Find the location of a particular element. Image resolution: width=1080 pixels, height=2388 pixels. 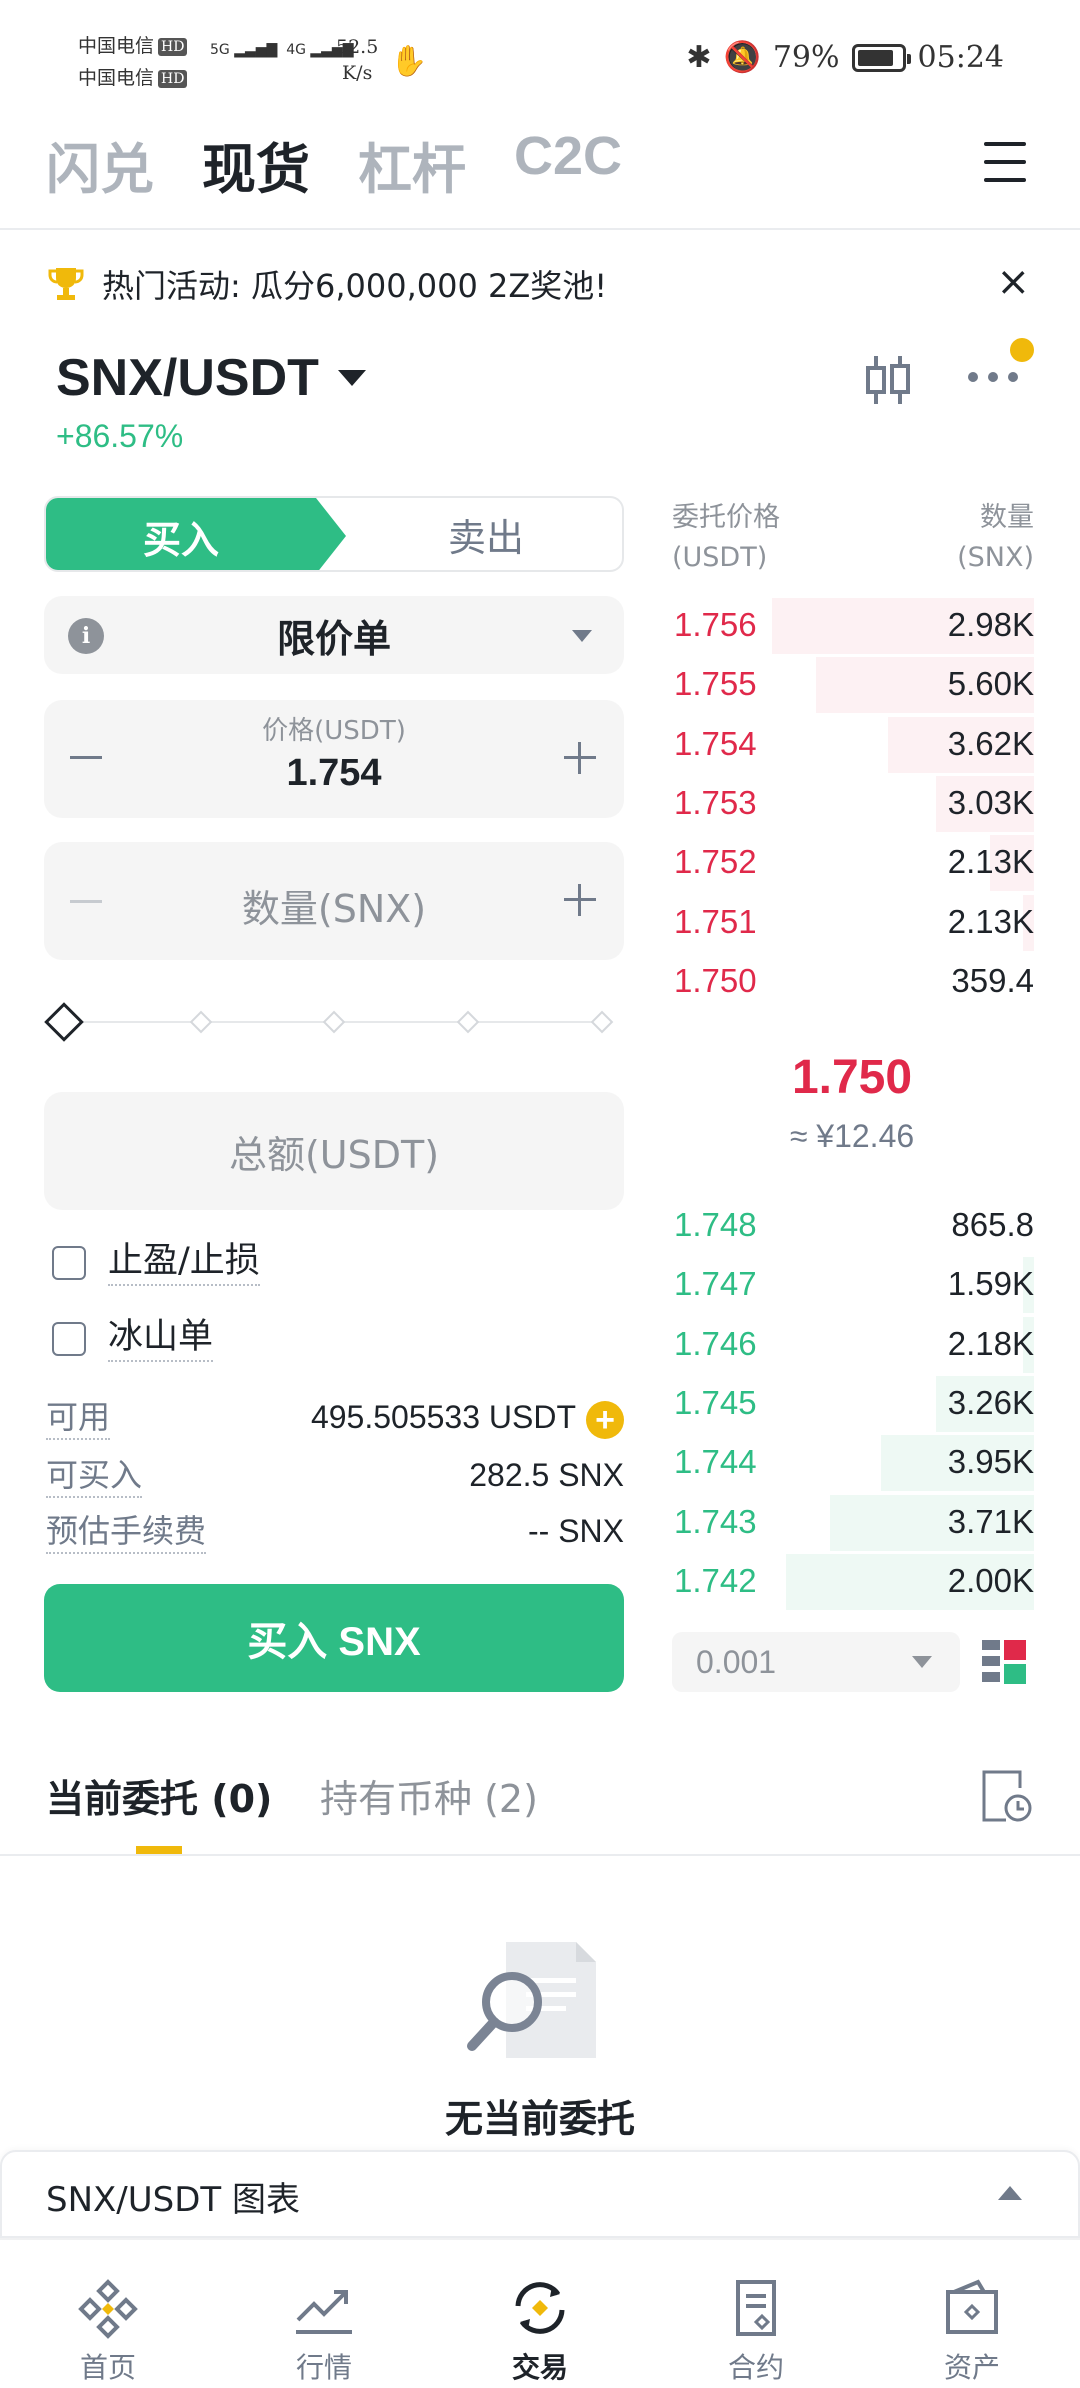

trade-icon is located at coordinates (540, 2308).